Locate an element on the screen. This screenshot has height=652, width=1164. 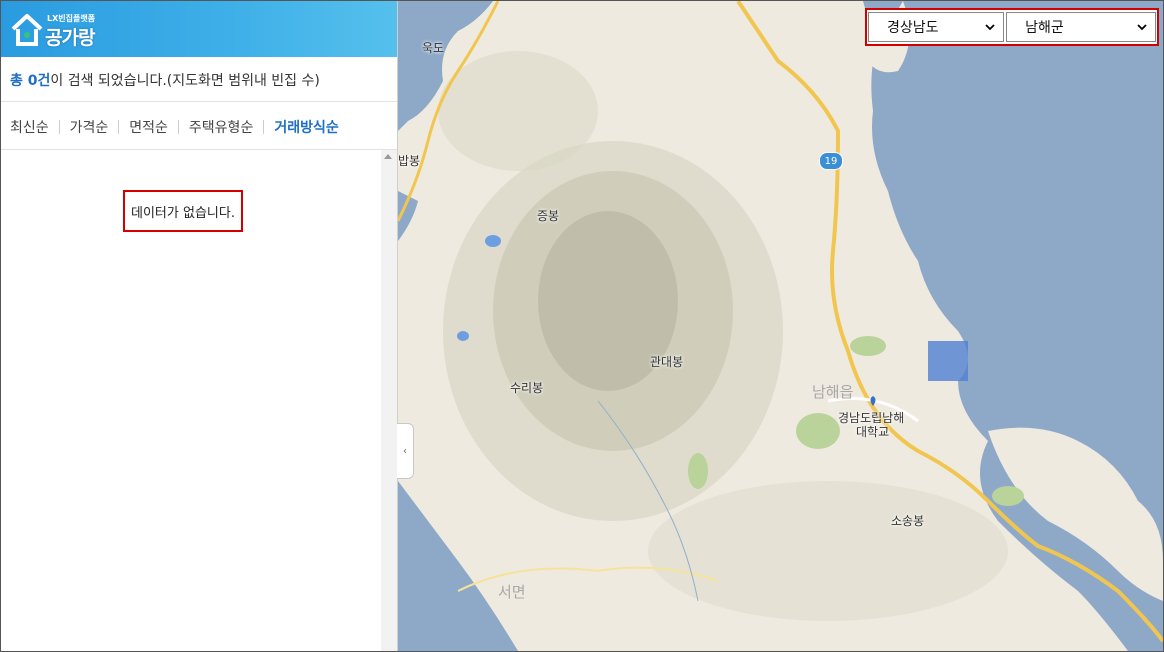
map-label-seomyeon: 서면 is located at coordinates (512, 592).